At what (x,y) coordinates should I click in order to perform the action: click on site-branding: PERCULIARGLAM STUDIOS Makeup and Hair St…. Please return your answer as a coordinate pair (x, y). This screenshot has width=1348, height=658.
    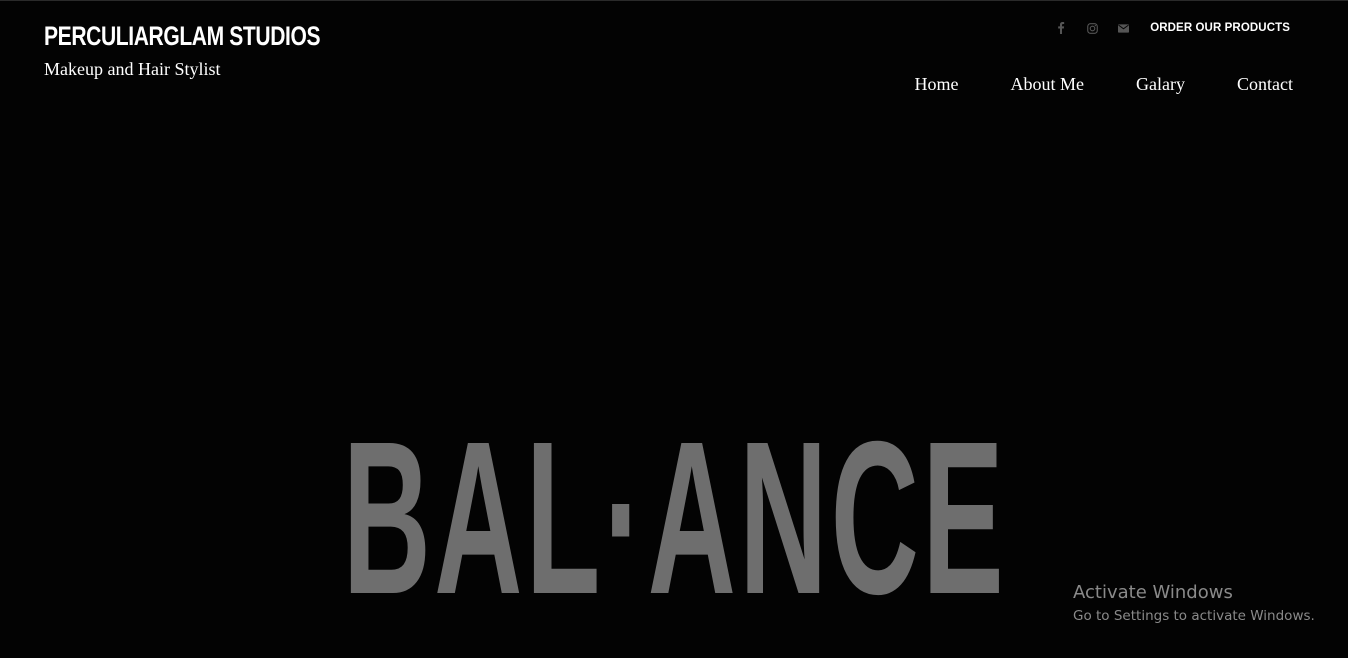
    Looking at the image, I should click on (221, 49).